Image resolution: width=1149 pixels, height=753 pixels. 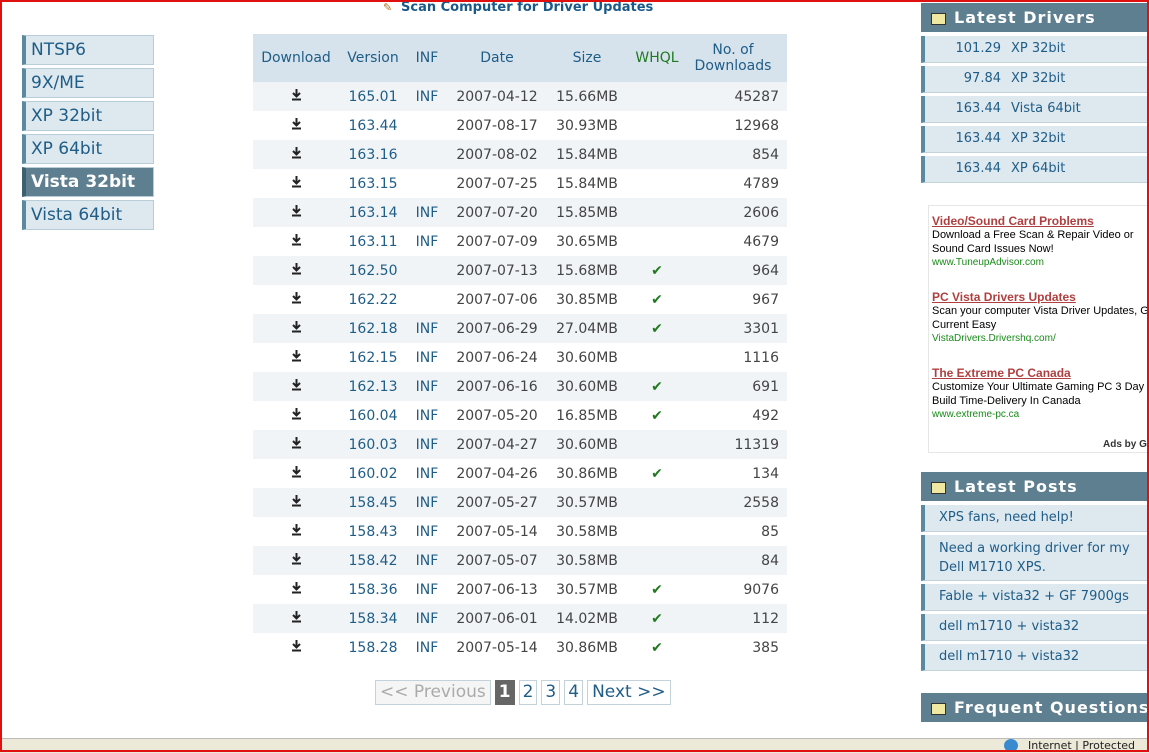 I want to click on os-nav-item: XP 32bit, so click(x=88, y=116).